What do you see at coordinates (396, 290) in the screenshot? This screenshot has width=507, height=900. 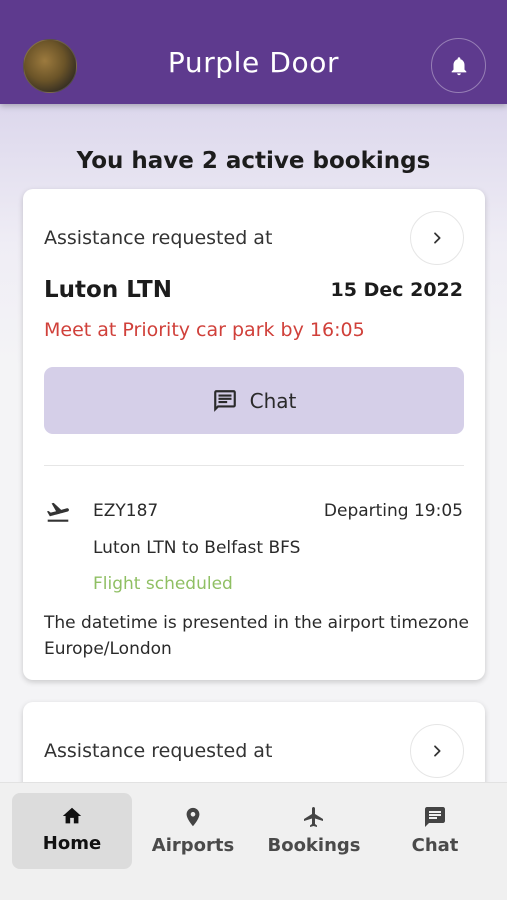 I see `booking-date: 15 Dec 2022` at bounding box center [396, 290].